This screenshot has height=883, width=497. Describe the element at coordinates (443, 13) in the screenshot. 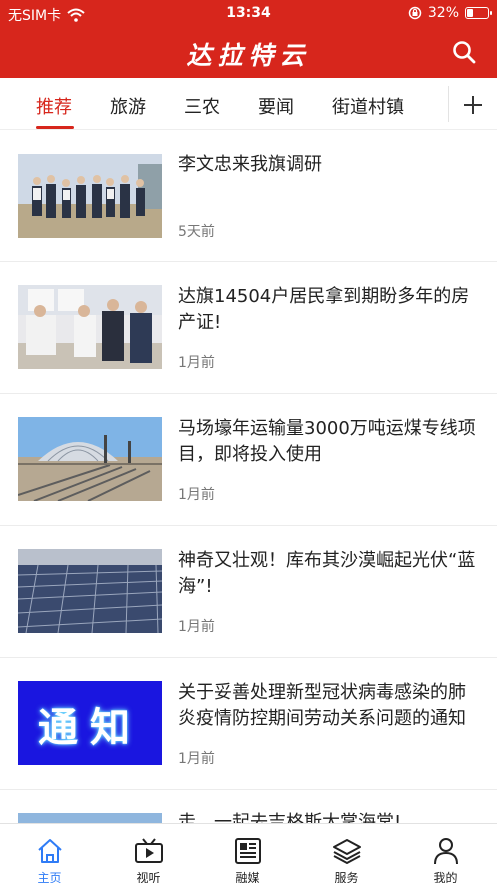

I see `battery-percent: 32%` at that location.